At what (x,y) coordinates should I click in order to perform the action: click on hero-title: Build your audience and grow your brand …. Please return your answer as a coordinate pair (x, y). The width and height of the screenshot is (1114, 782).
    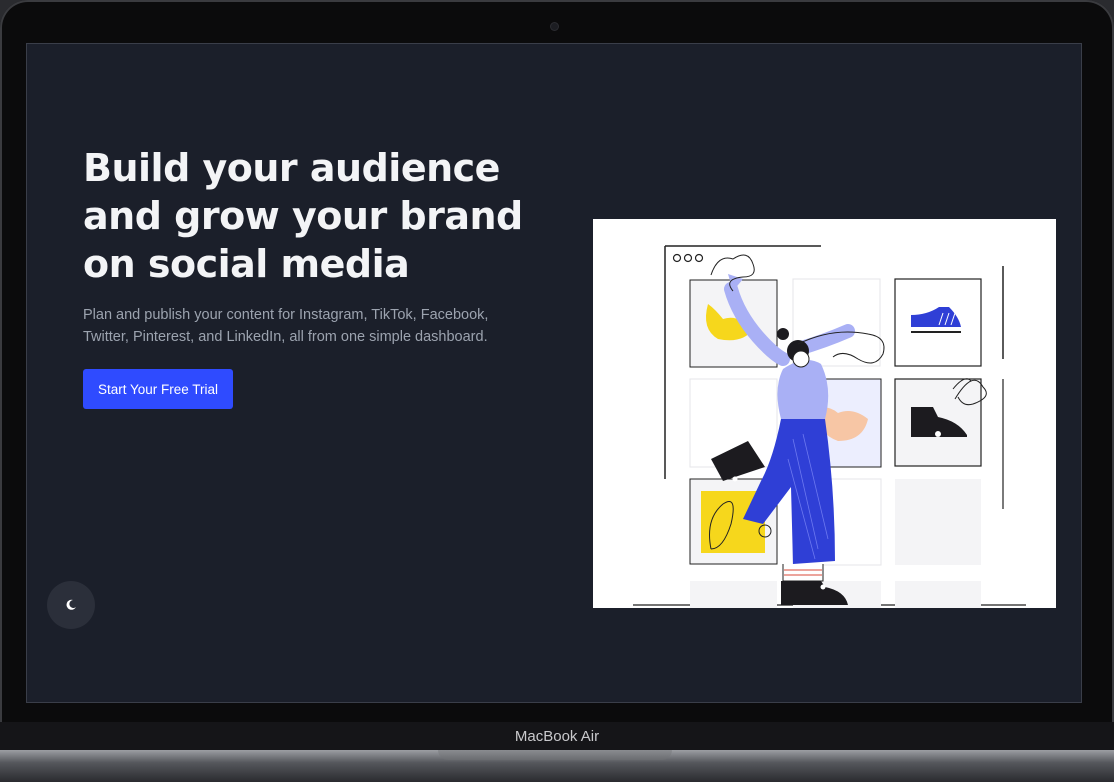
    Looking at the image, I should click on (303, 216).